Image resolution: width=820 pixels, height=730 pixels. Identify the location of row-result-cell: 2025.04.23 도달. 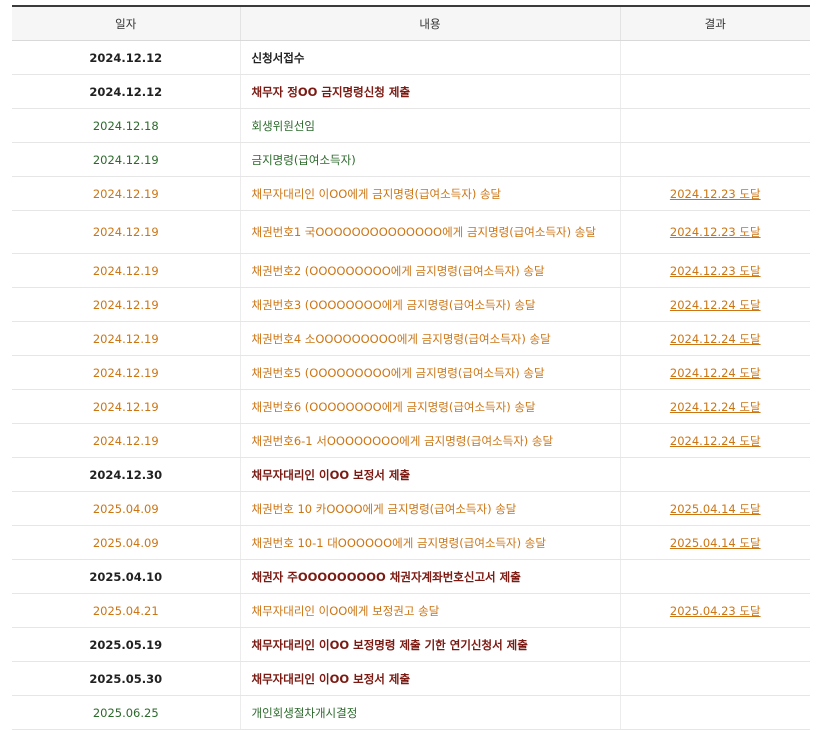
(714, 610).